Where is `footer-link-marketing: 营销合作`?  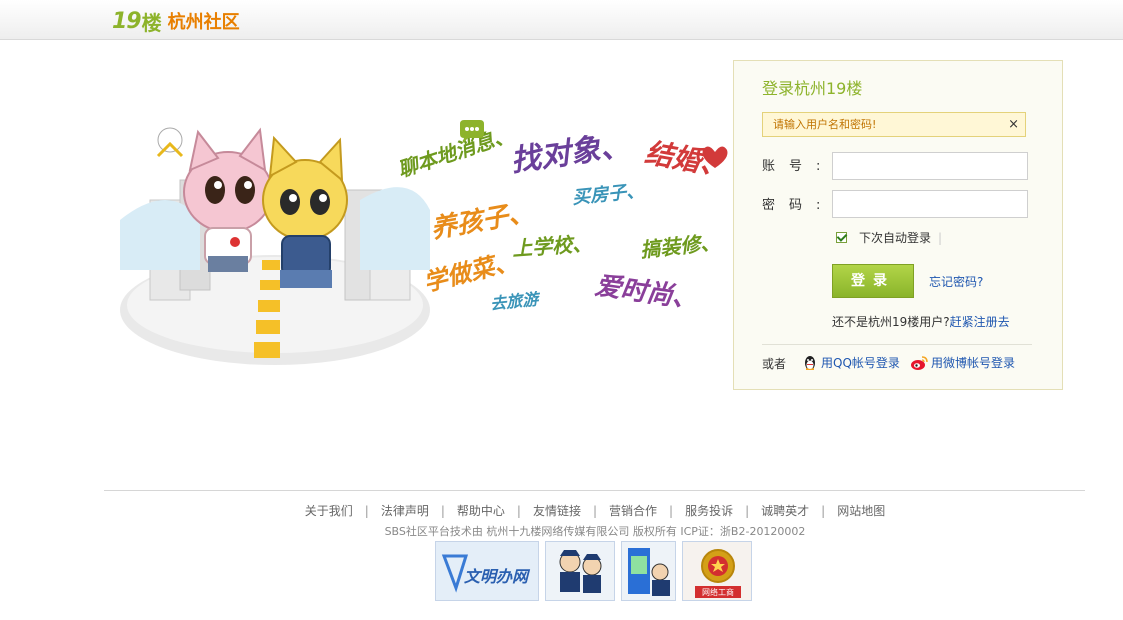 footer-link-marketing: 营销合作 is located at coordinates (633, 511).